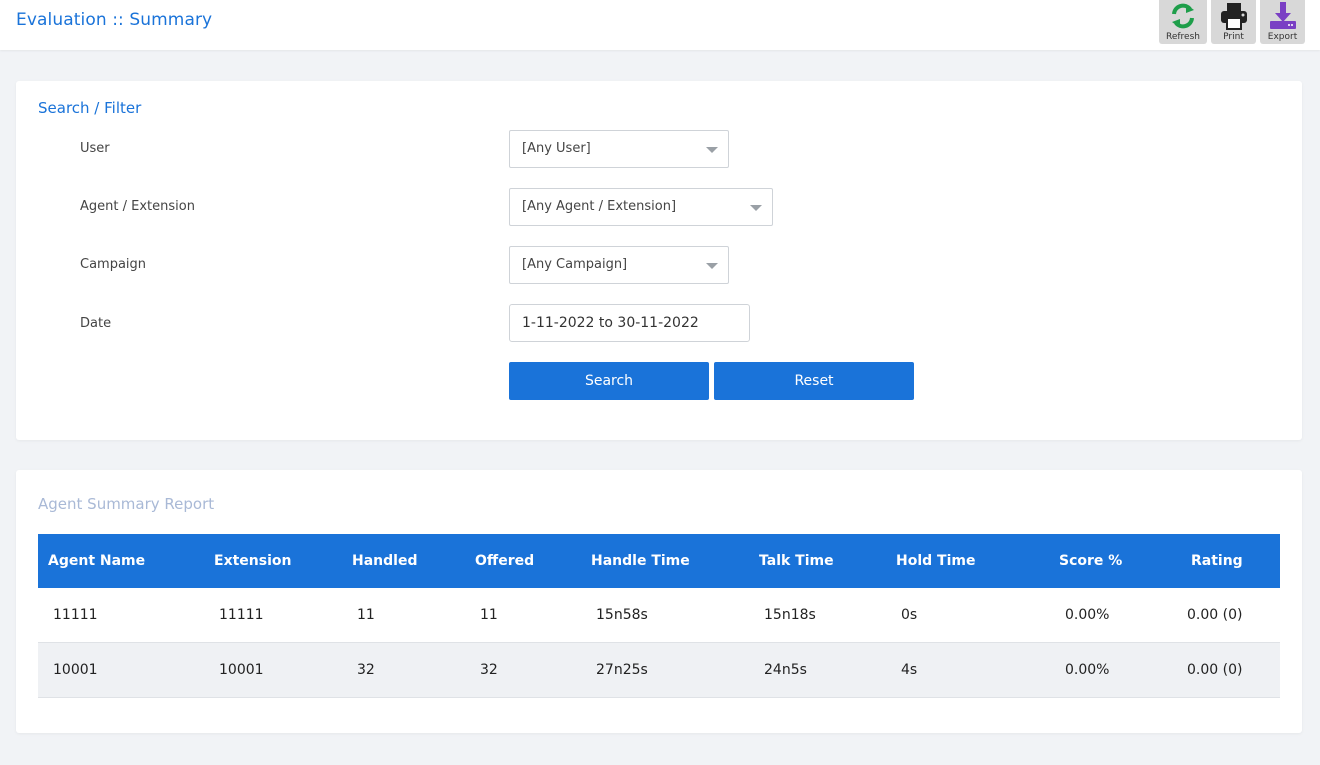  What do you see at coordinates (796, 561) in the screenshot?
I see `column-header: Talk Time` at bounding box center [796, 561].